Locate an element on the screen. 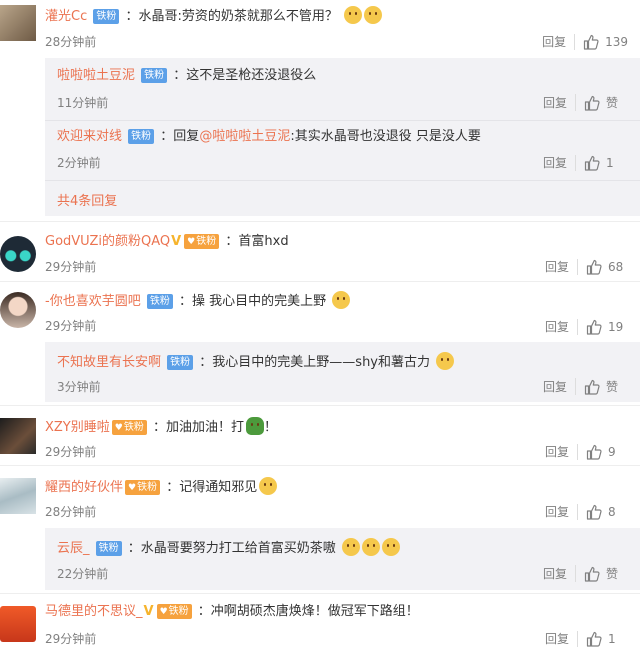 This screenshot has width=640, height=651. like-button: 68 is located at coordinates (602, 266).